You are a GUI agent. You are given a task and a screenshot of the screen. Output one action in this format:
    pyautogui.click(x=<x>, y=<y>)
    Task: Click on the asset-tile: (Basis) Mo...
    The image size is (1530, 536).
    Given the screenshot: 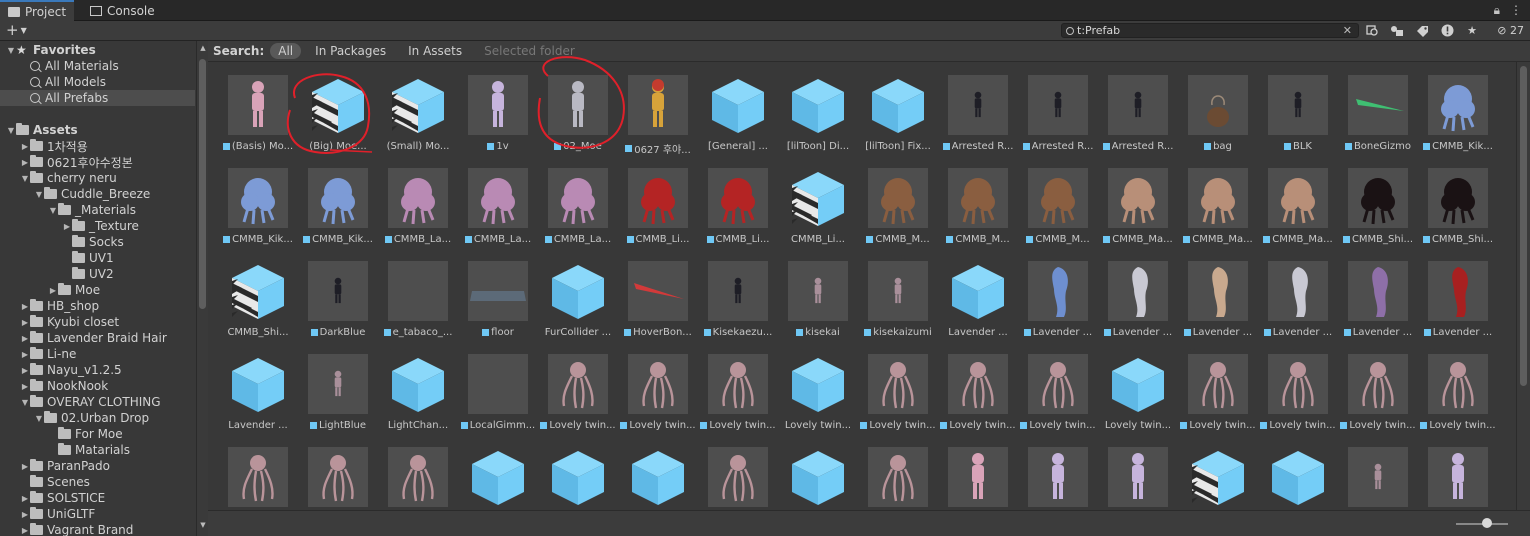 What is the action you would take?
    pyautogui.click(x=258, y=109)
    